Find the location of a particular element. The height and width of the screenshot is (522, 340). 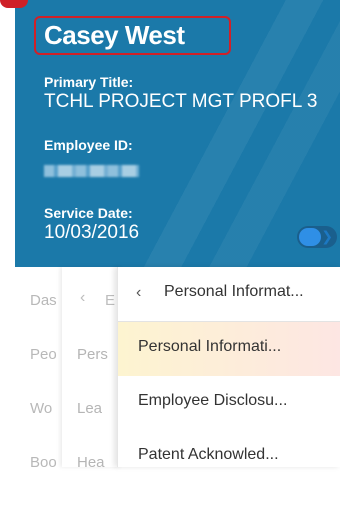

toggle-knob is located at coordinates (310, 237).